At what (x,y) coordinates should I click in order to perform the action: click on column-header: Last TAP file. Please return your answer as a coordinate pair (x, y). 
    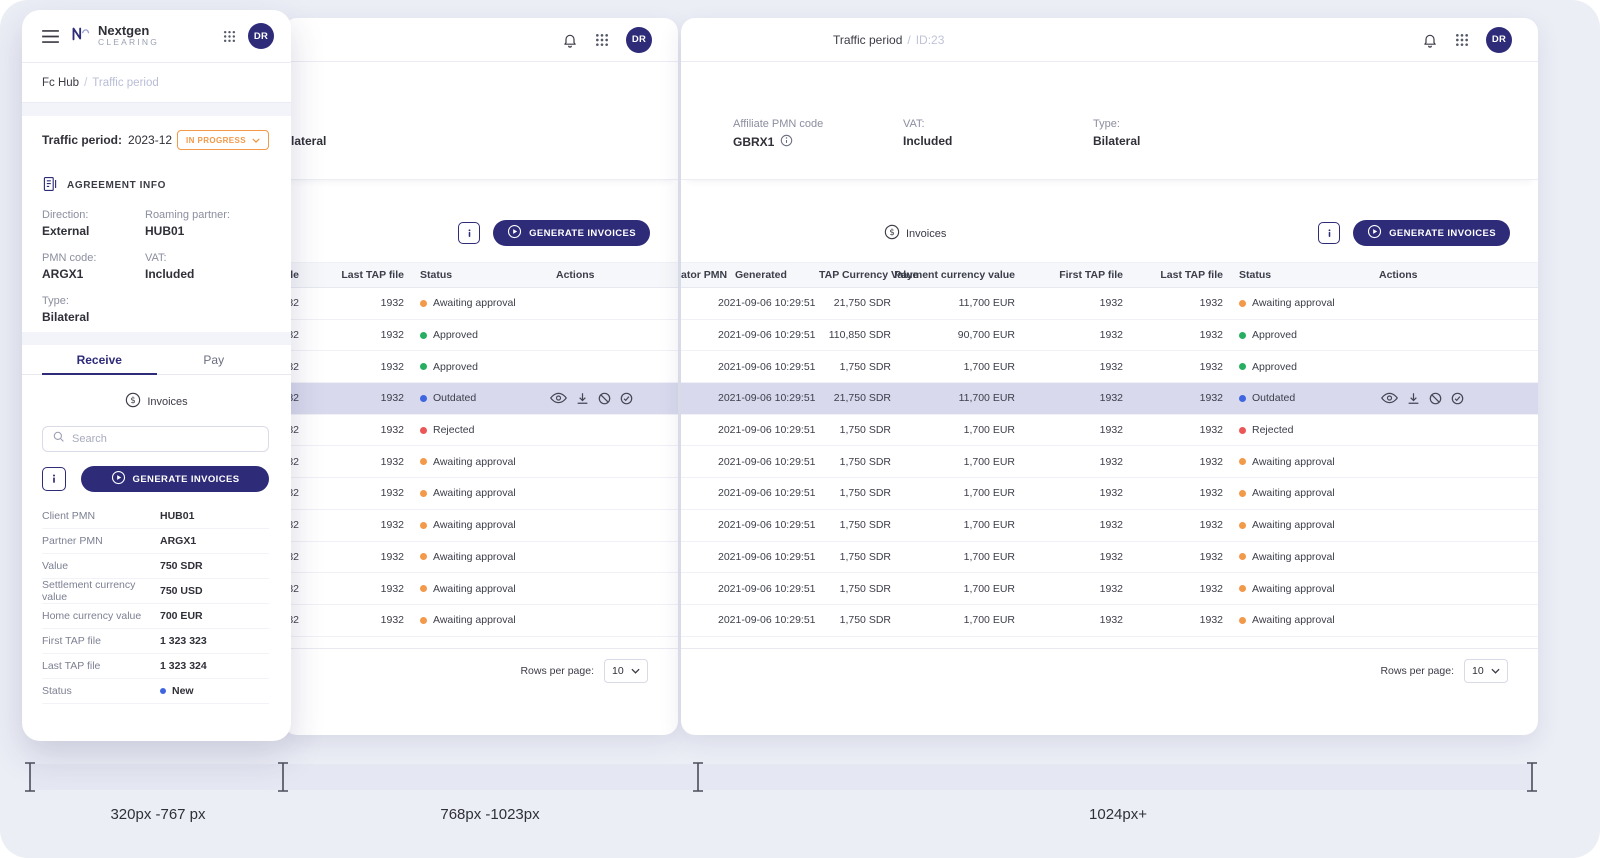
    Looking at the image, I should click on (372, 275).